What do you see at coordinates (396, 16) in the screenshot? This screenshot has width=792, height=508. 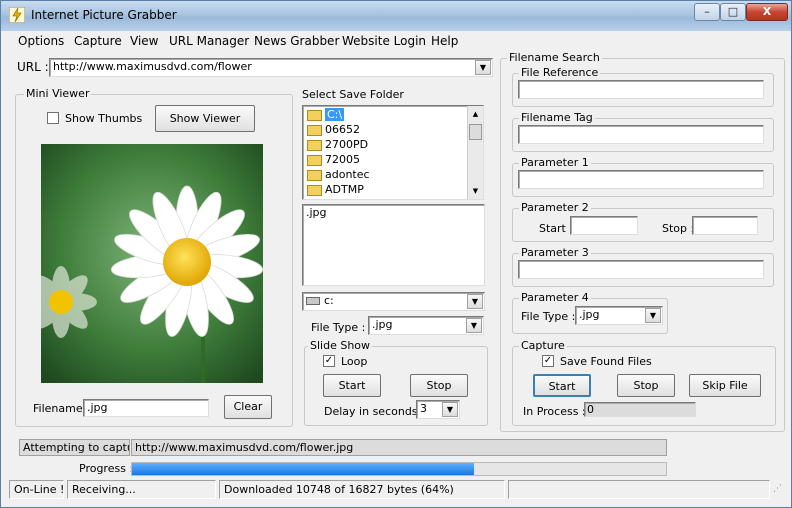 I see `title-bar: Internet Picture Grabber – □ X` at bounding box center [396, 16].